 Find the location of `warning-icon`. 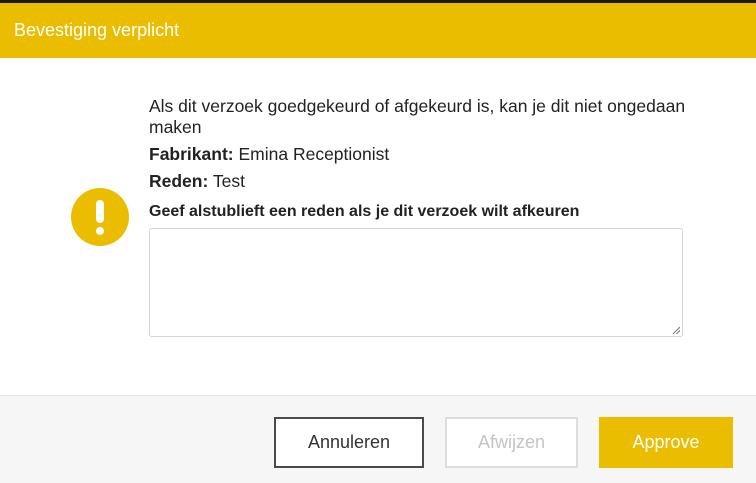

warning-icon is located at coordinates (100, 217).